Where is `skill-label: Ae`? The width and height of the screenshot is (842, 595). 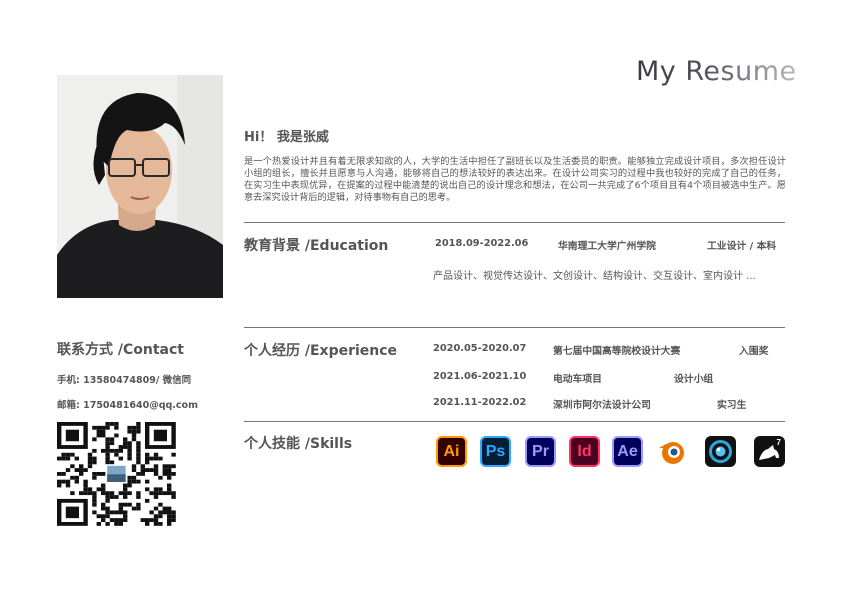 skill-label: Ae is located at coordinates (627, 451).